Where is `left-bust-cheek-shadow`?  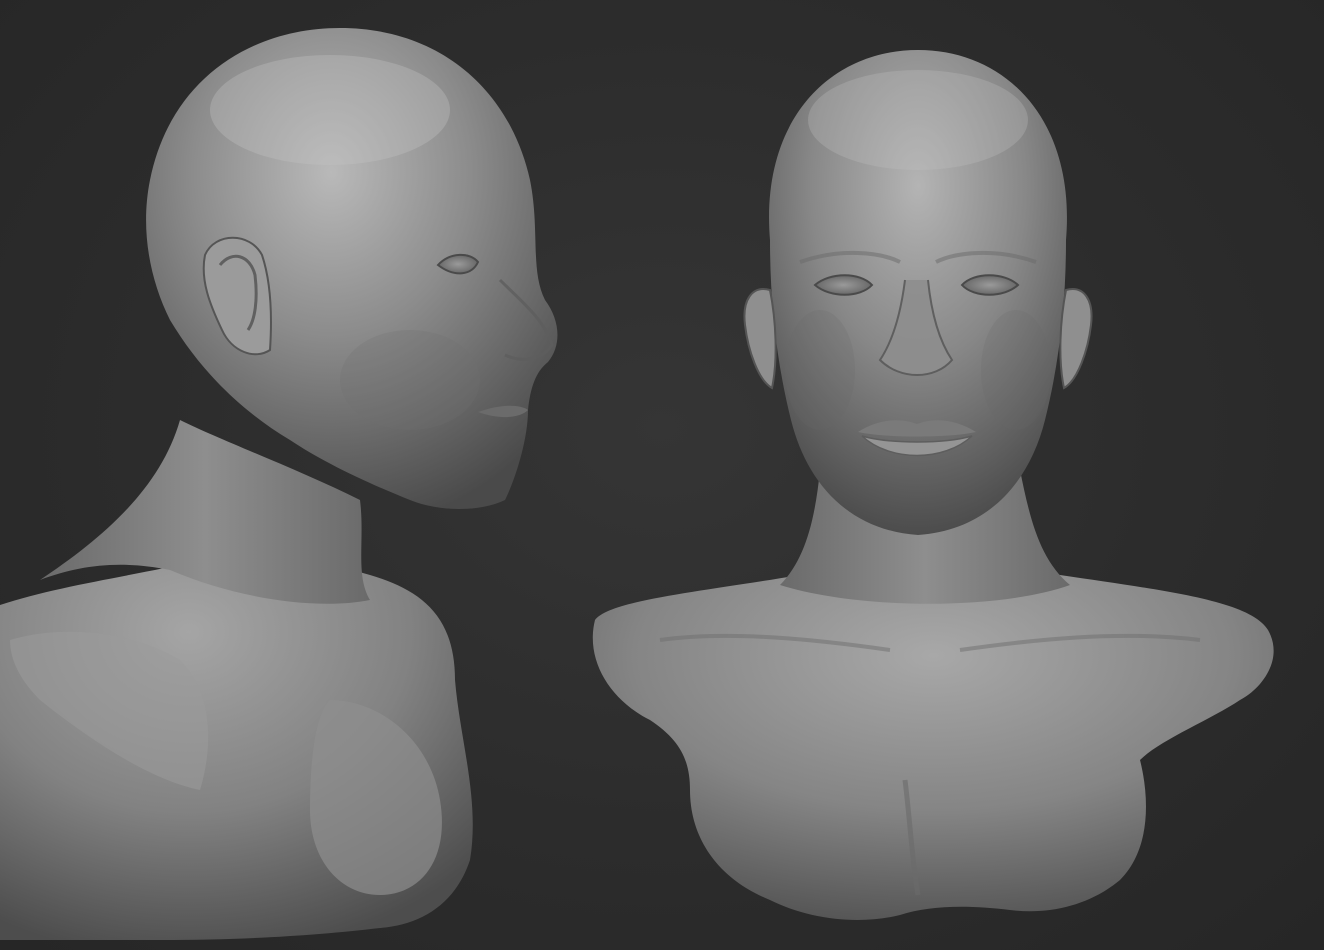
left-bust-cheek-shadow is located at coordinates (410, 380).